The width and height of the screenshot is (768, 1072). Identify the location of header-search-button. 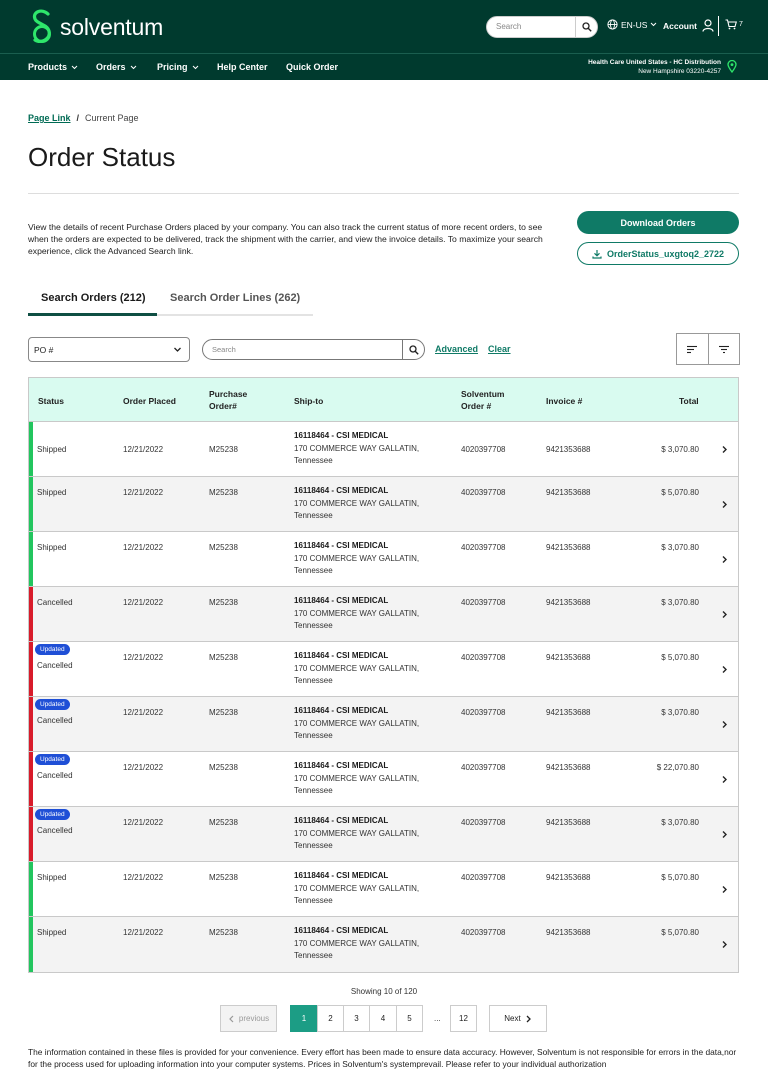
(586, 27).